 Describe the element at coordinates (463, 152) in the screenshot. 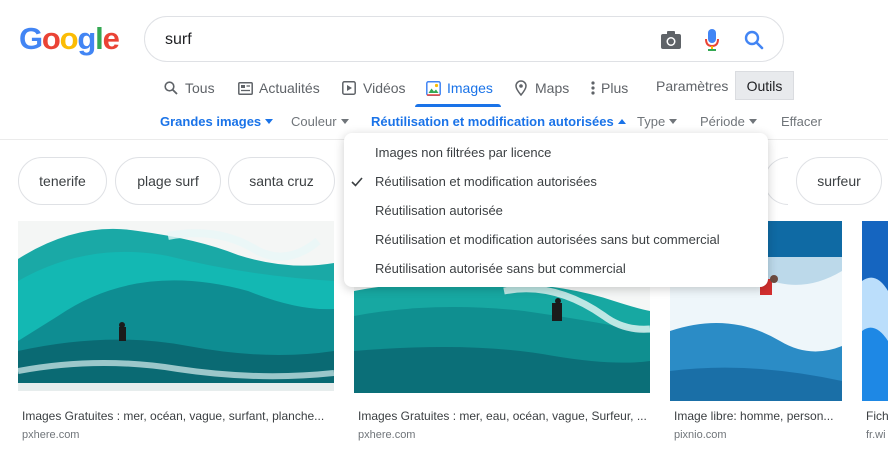

I see `menu-item-label: Images non filtrées par licence` at that location.